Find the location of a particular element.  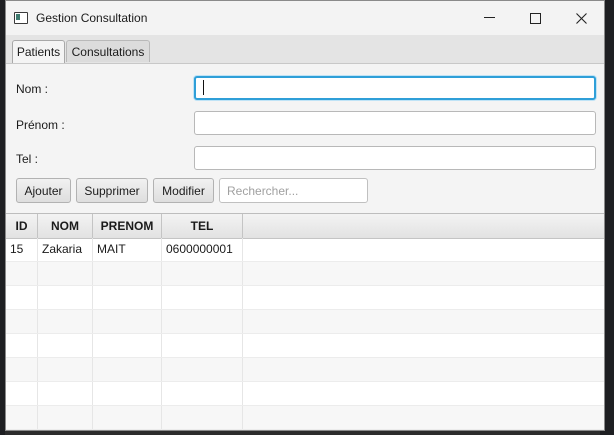

close-button is located at coordinates (581, 18).